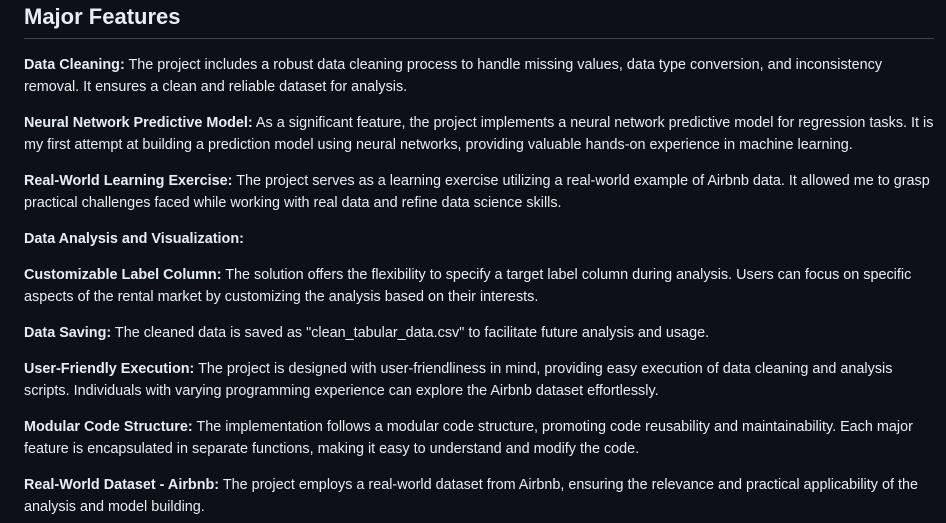 The height and width of the screenshot is (523, 946). I want to click on section-heading: Major Features, so click(102, 16).